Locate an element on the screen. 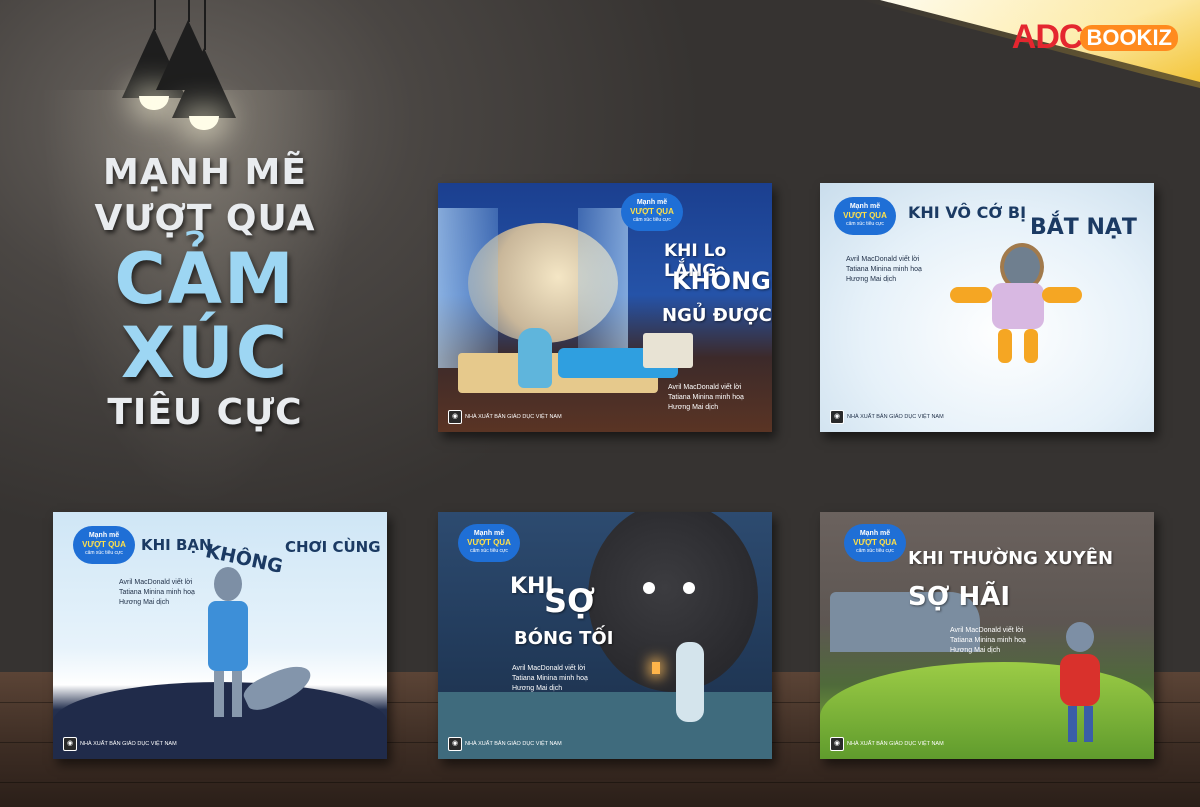 The image size is (1200, 807). brand-logo-adc: ADC is located at coordinates (1047, 37).